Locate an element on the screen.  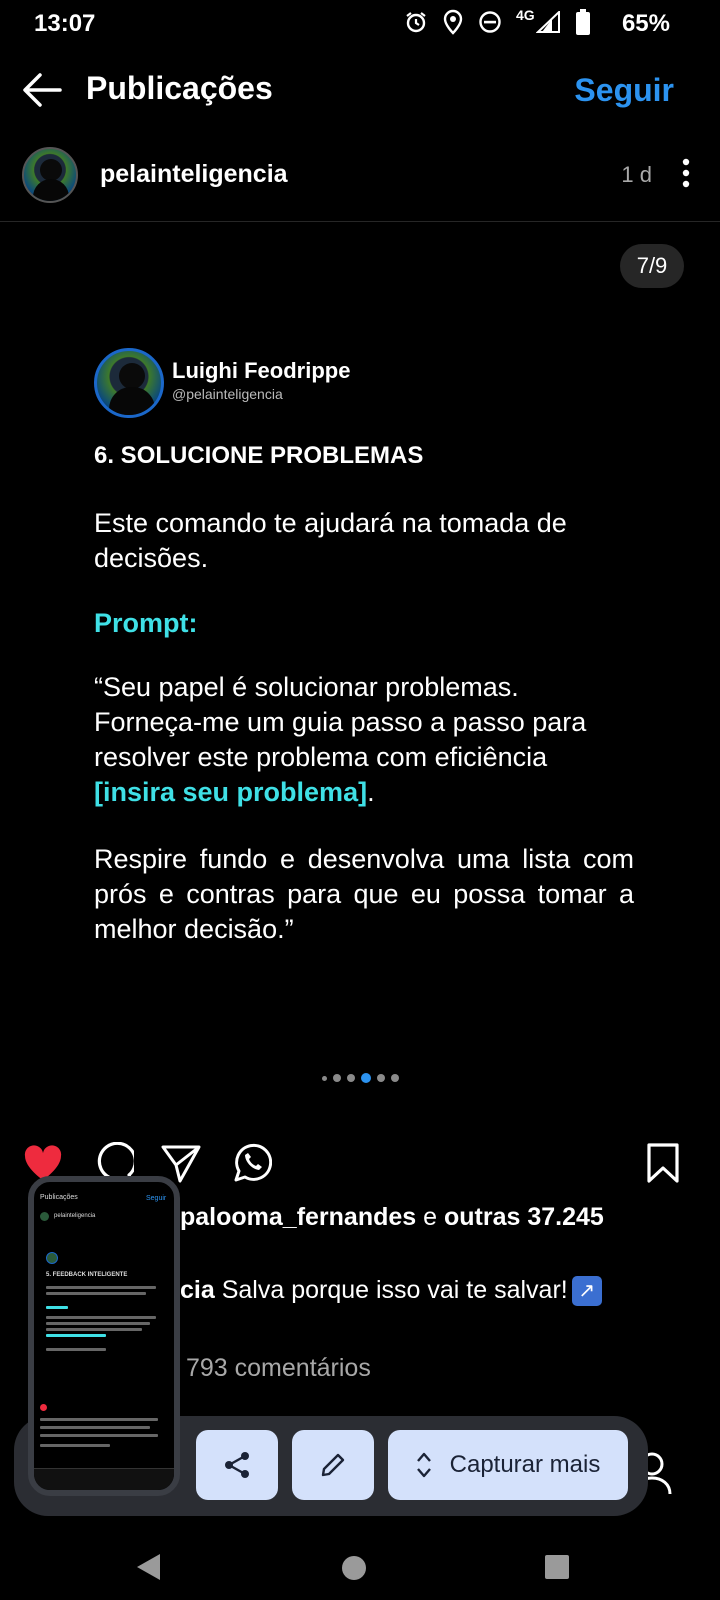
carousel-counter: 7/9 is located at coordinates (652, 266).